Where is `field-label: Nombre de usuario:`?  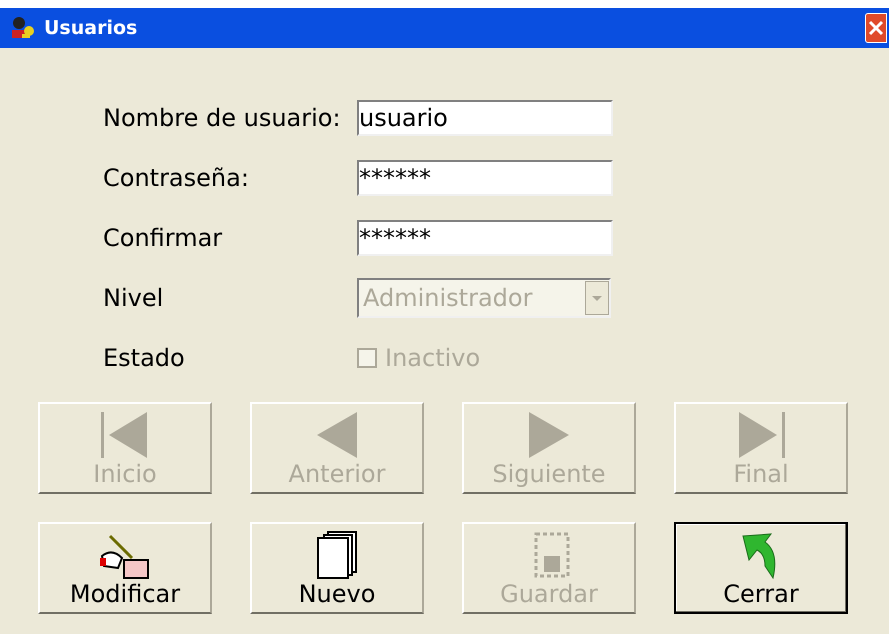 field-label: Nombre de usuario: is located at coordinates (222, 118).